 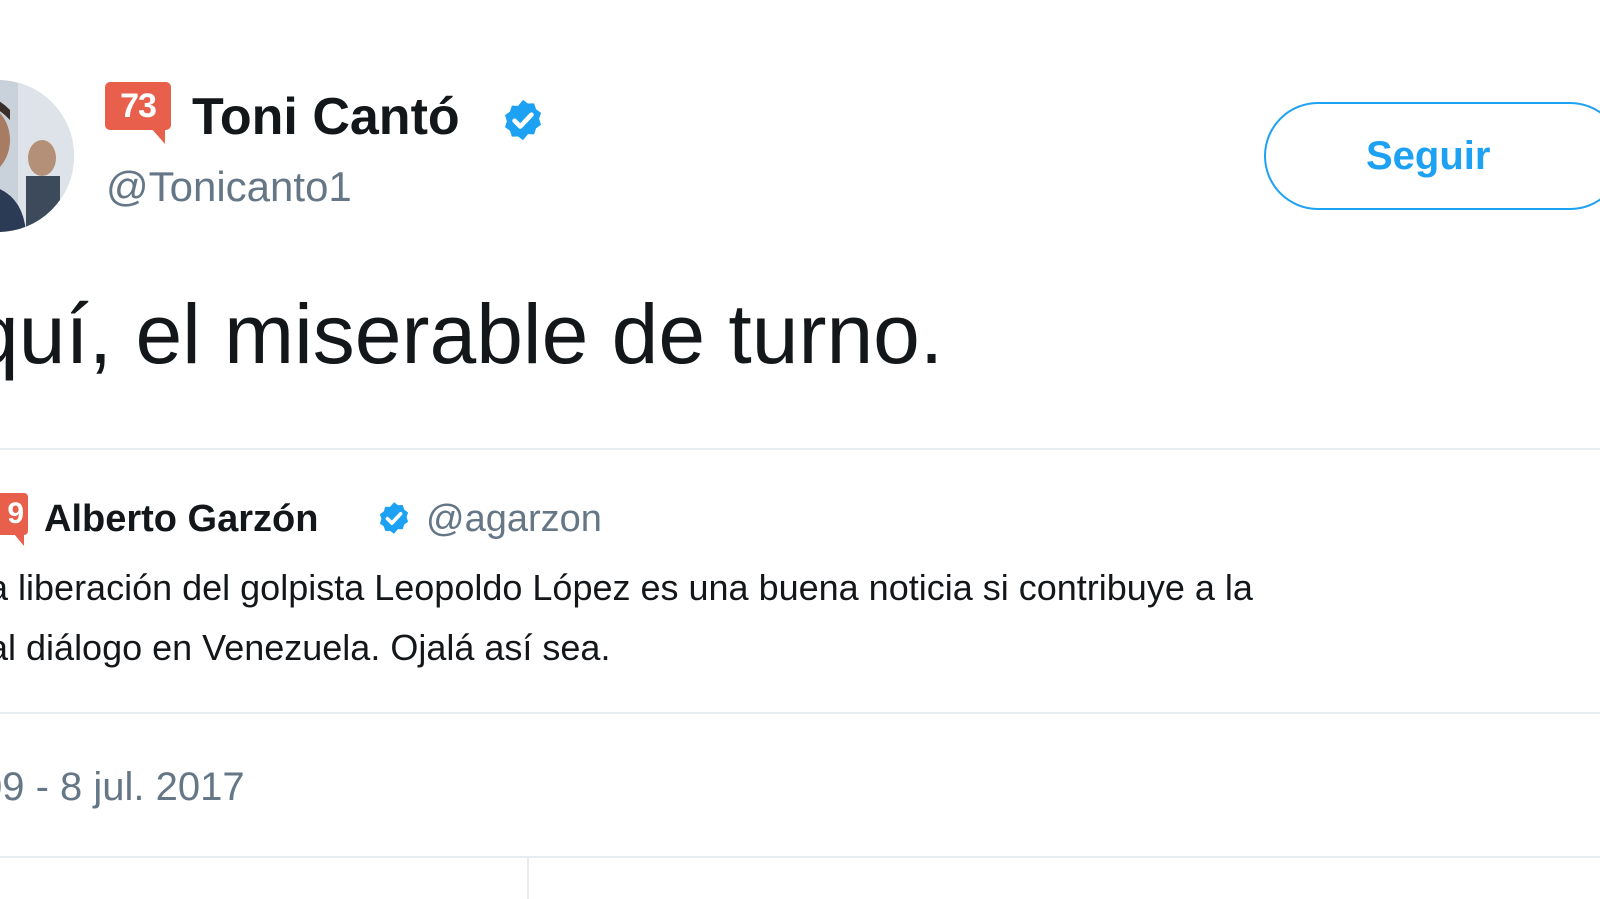 I want to click on avatar-photo, so click(x=37, y=156).